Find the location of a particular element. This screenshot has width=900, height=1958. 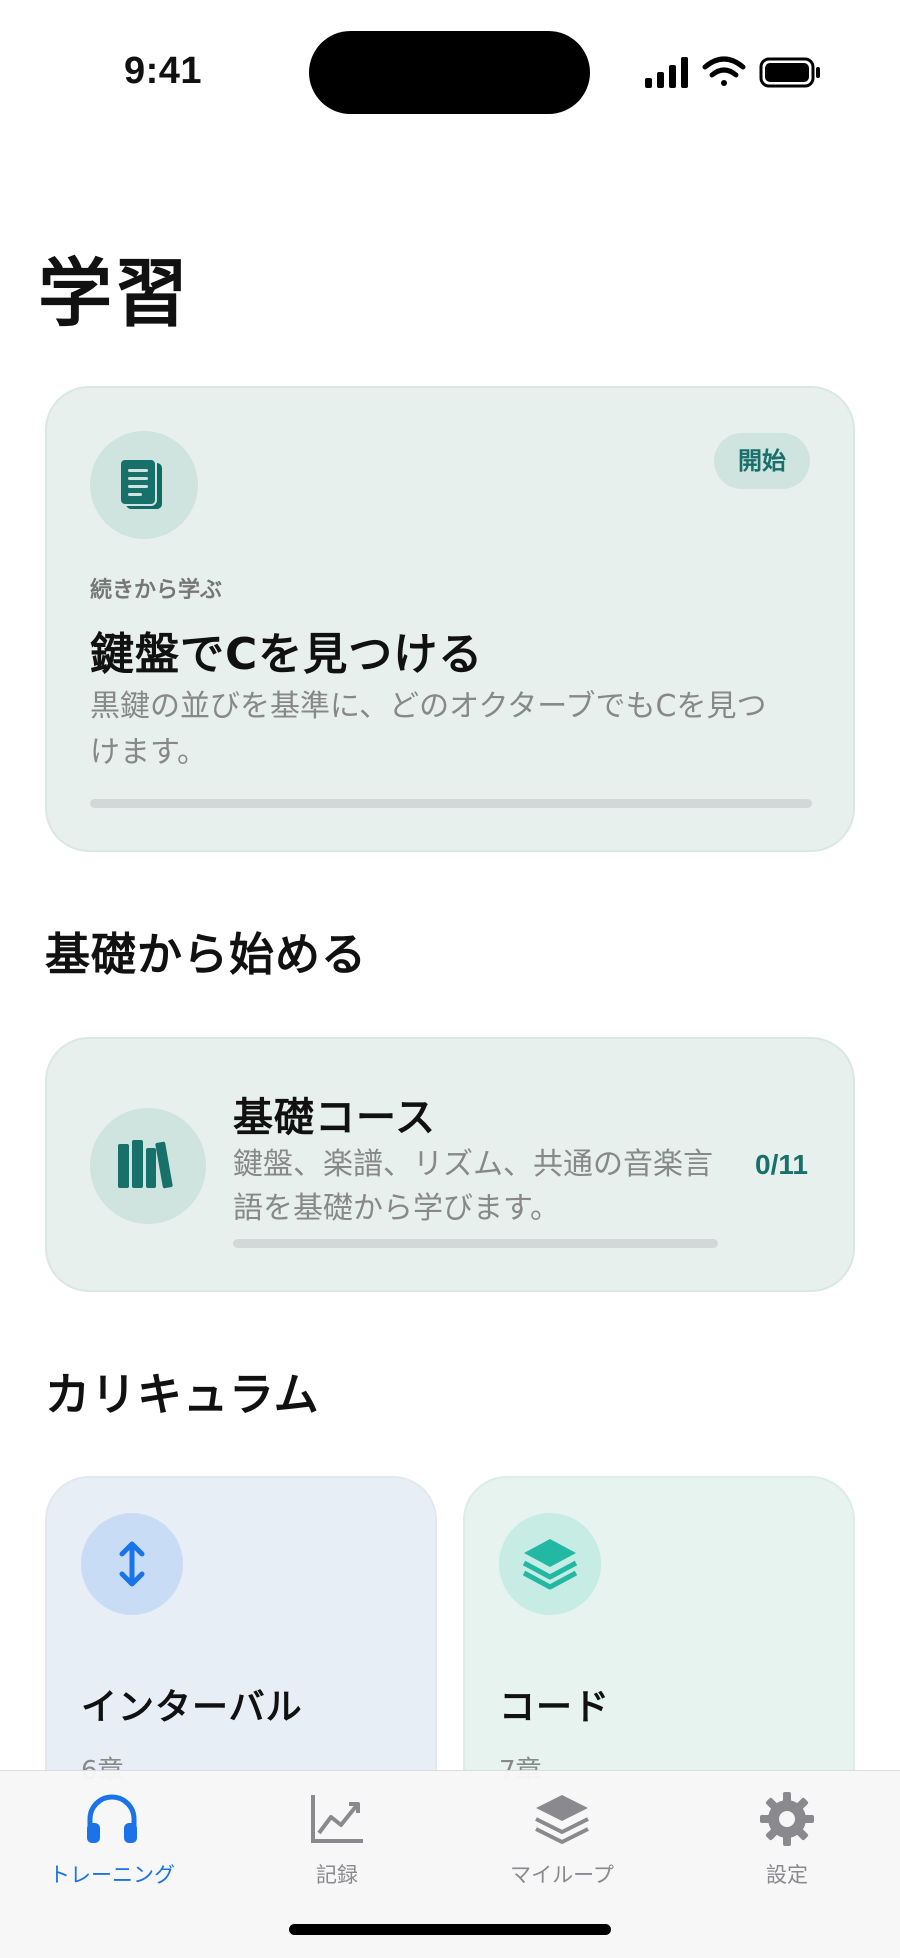

tab-my-loops: マイループ is located at coordinates (562, 1839).